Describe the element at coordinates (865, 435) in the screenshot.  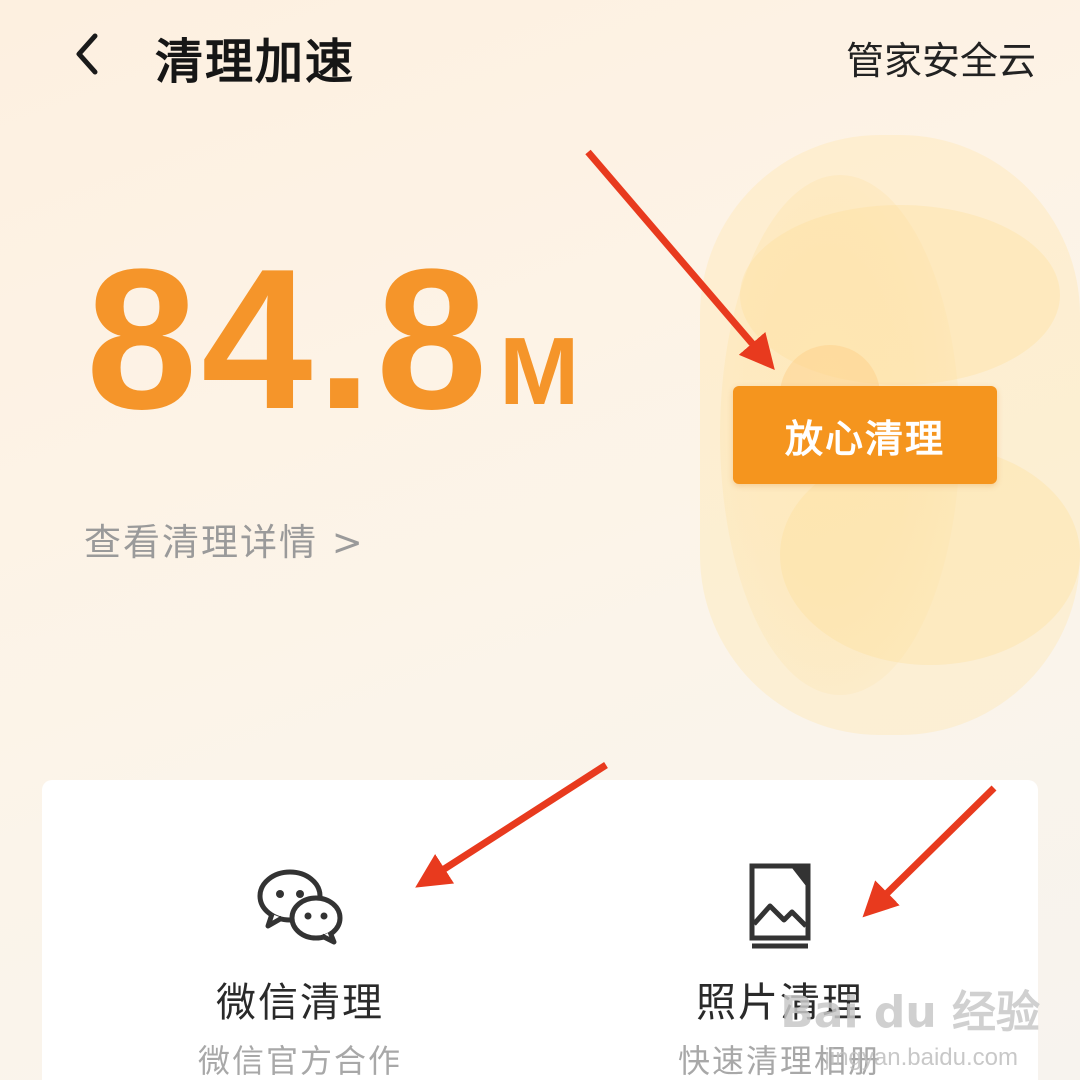
I see `safe-clean-button: 放心清理` at that location.